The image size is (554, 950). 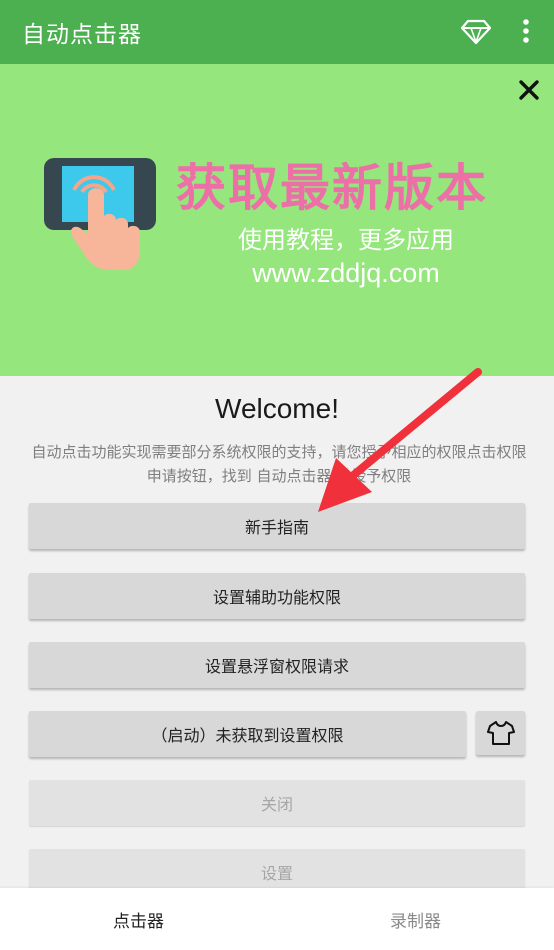 What do you see at coordinates (346, 273) in the screenshot?
I see `banner-url: www.zddjq.com` at bounding box center [346, 273].